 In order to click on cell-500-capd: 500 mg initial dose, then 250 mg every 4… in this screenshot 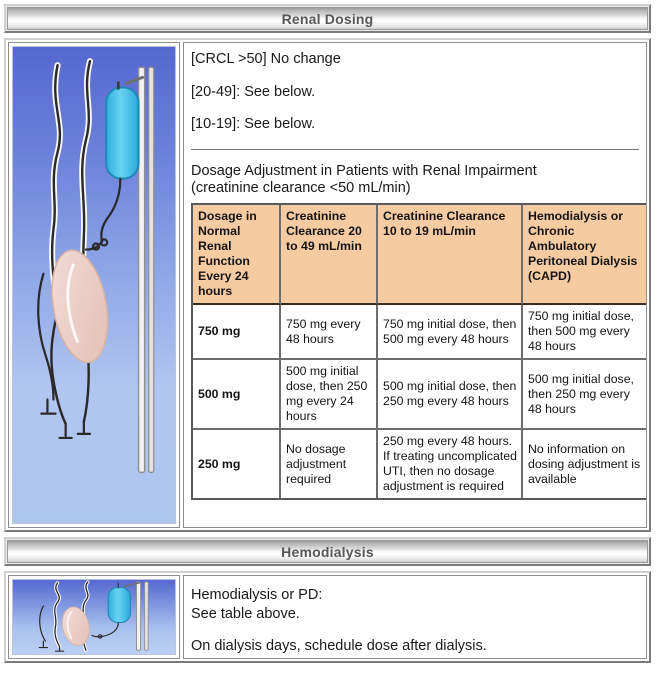, I will do `click(584, 395)`.